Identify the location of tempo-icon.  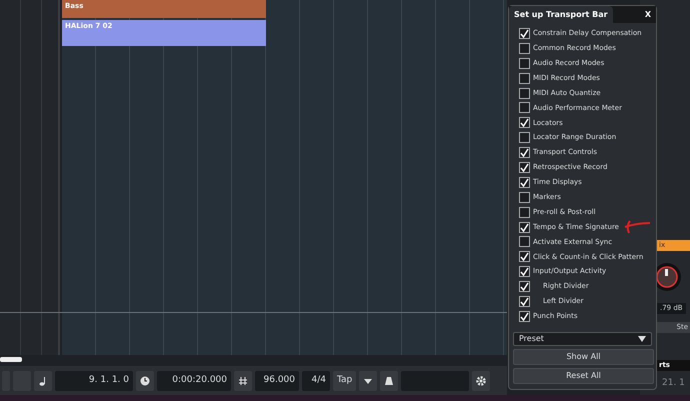
(243, 381).